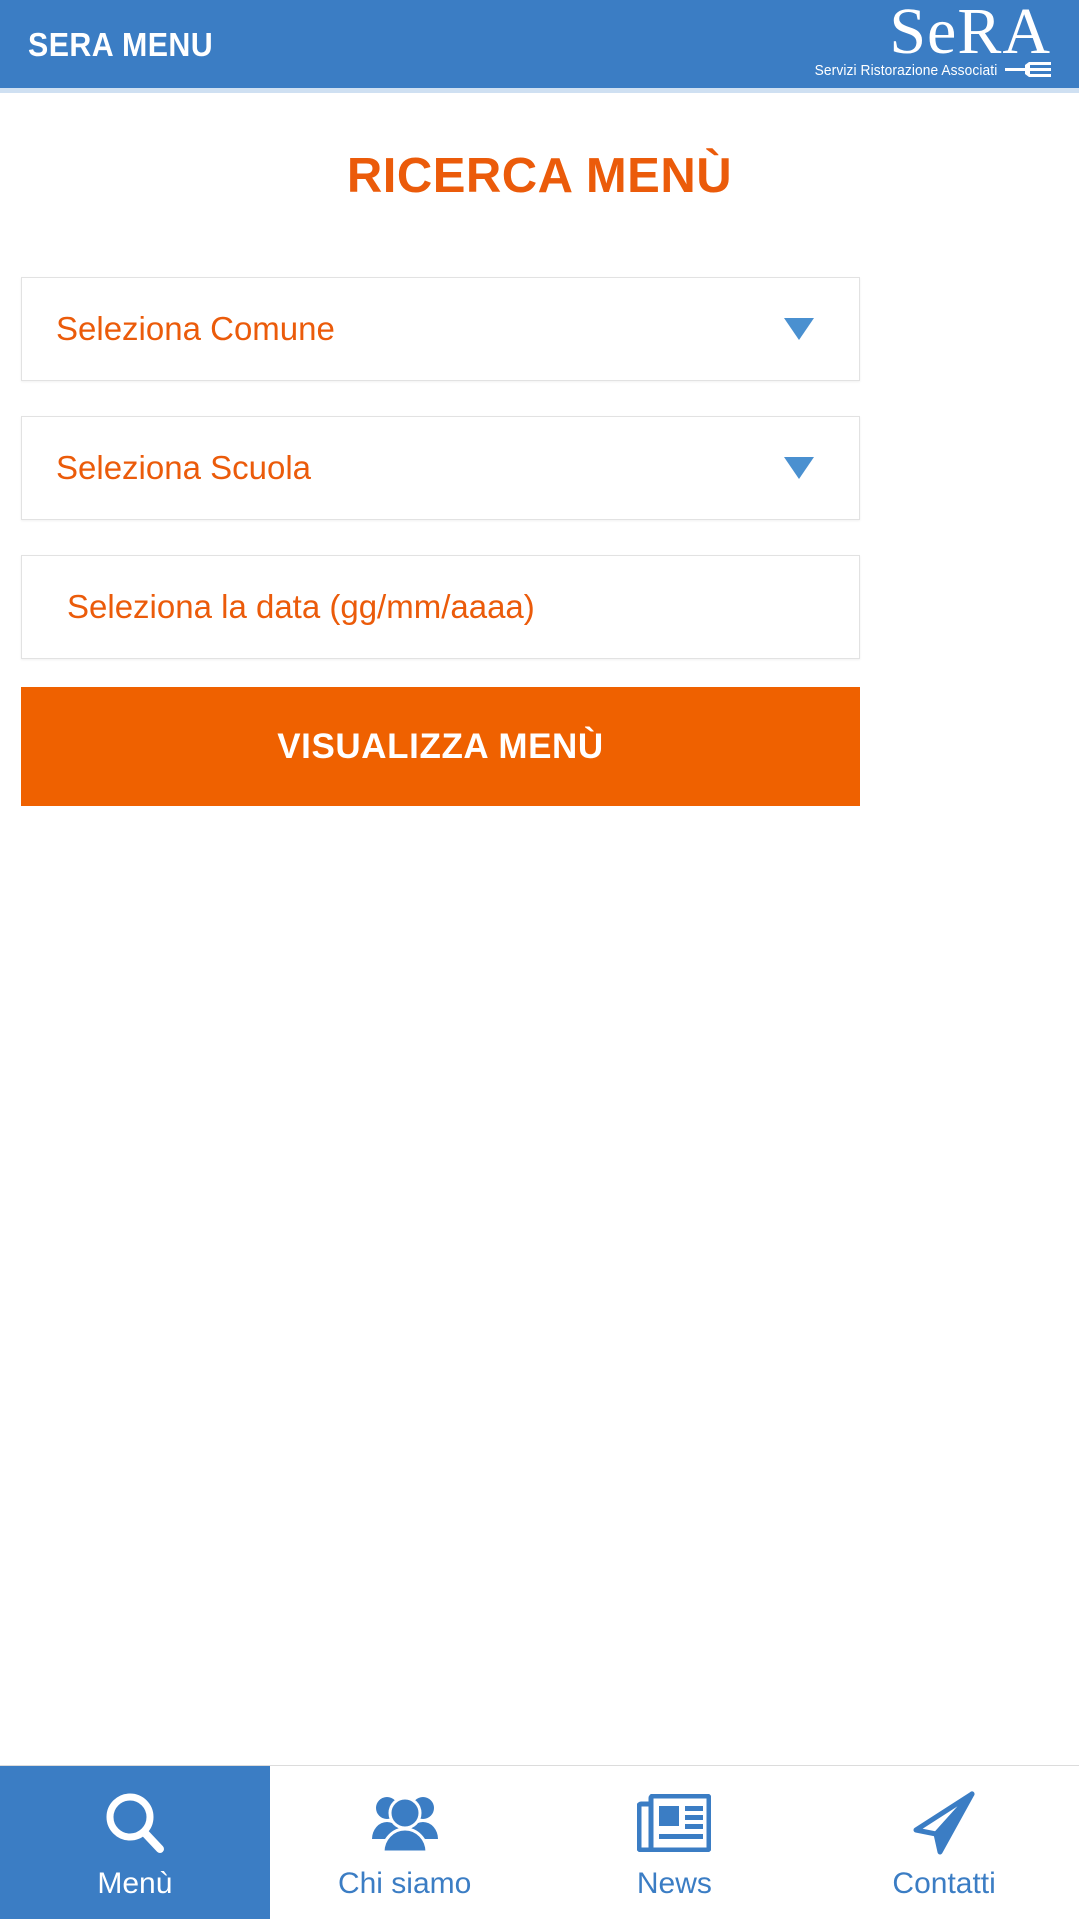 The height and width of the screenshot is (1919, 1079). I want to click on brand-logo: SeRA Servizi Ristorazione Associati, so click(930, 43).